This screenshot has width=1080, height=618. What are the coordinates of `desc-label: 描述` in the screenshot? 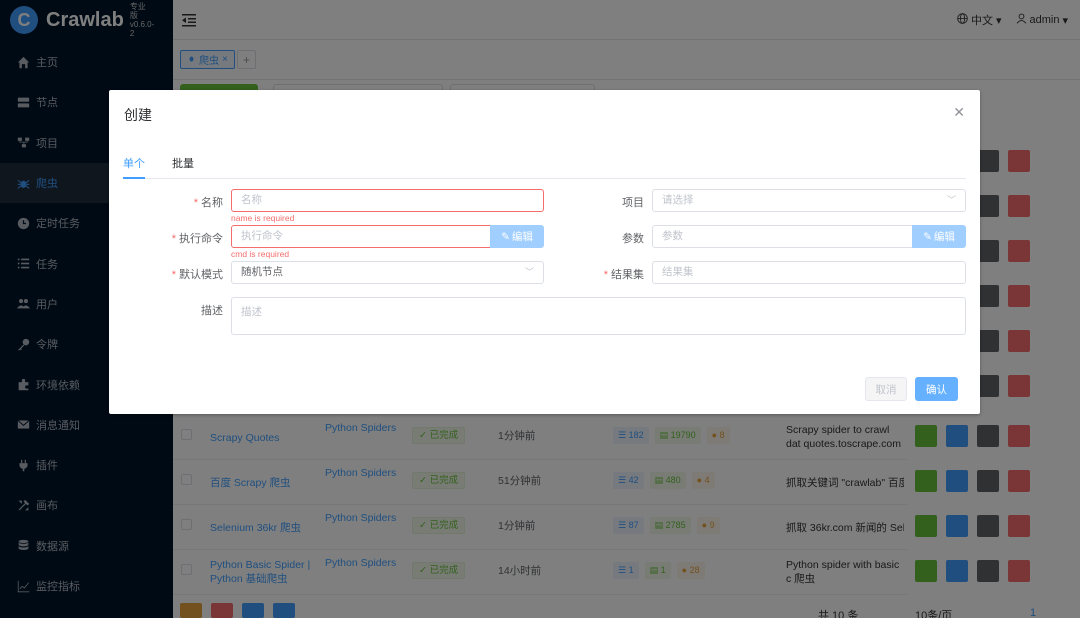 It's located at (212, 311).